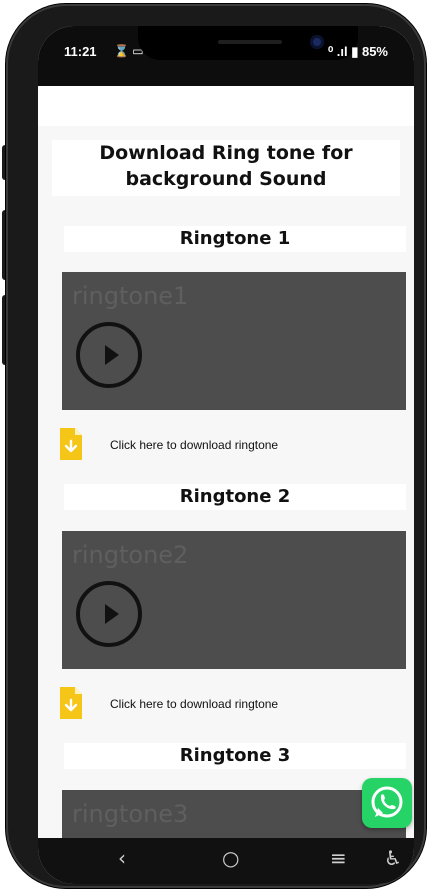 This screenshot has height=895, width=434. What do you see at coordinates (393, 858) in the screenshot?
I see `accessibility-icon: ♿` at bounding box center [393, 858].